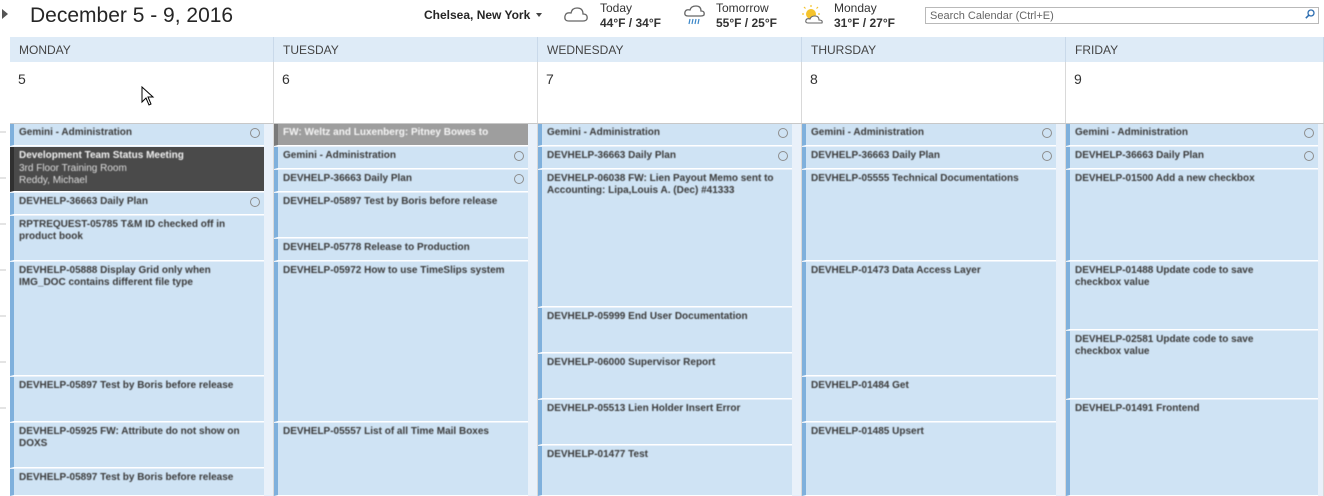  What do you see at coordinates (670, 92) in the screenshot?
I see `day-cell-7: 7` at bounding box center [670, 92].